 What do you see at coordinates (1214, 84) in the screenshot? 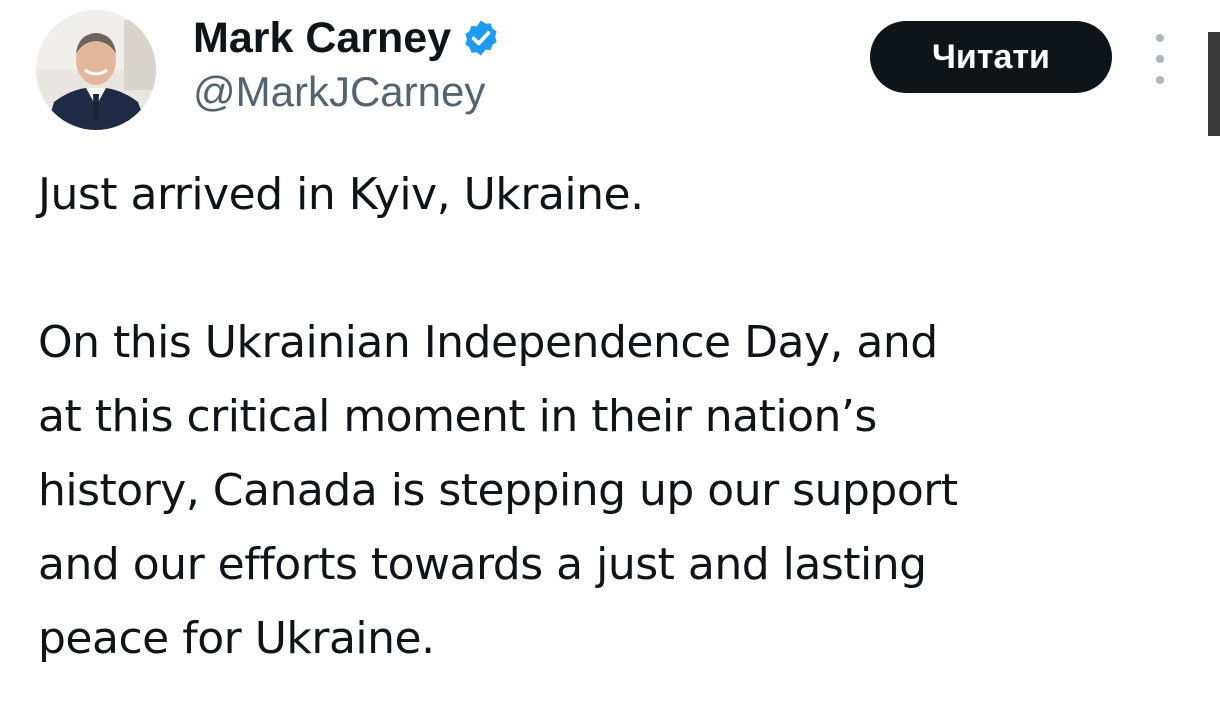
I see `scrollbar` at bounding box center [1214, 84].